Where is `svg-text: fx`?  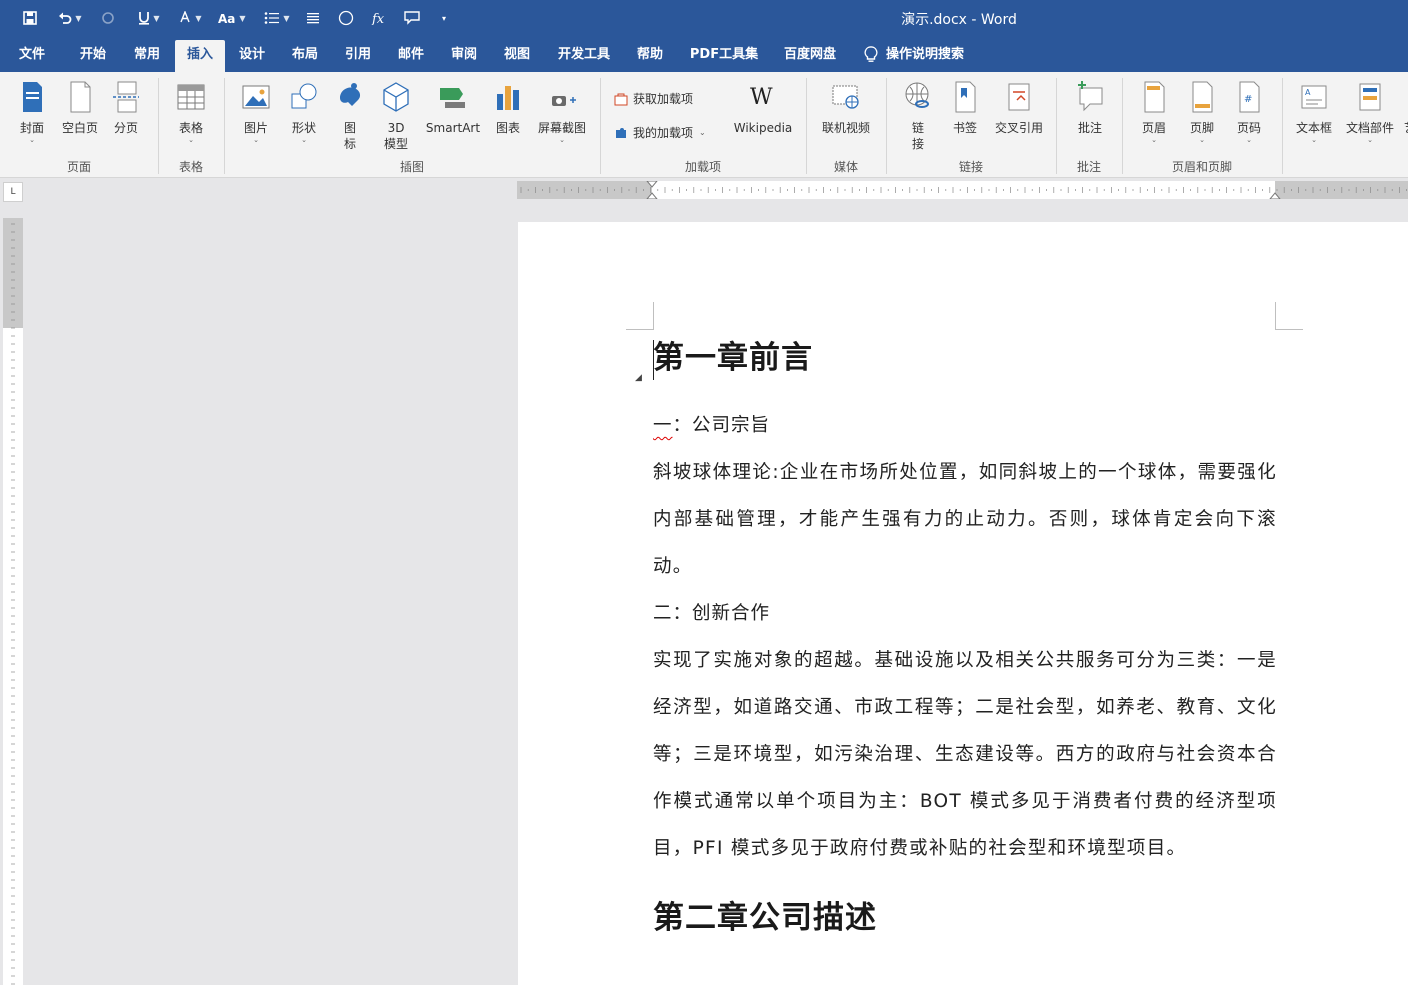
svg-text: fx is located at coordinates (378, 18).